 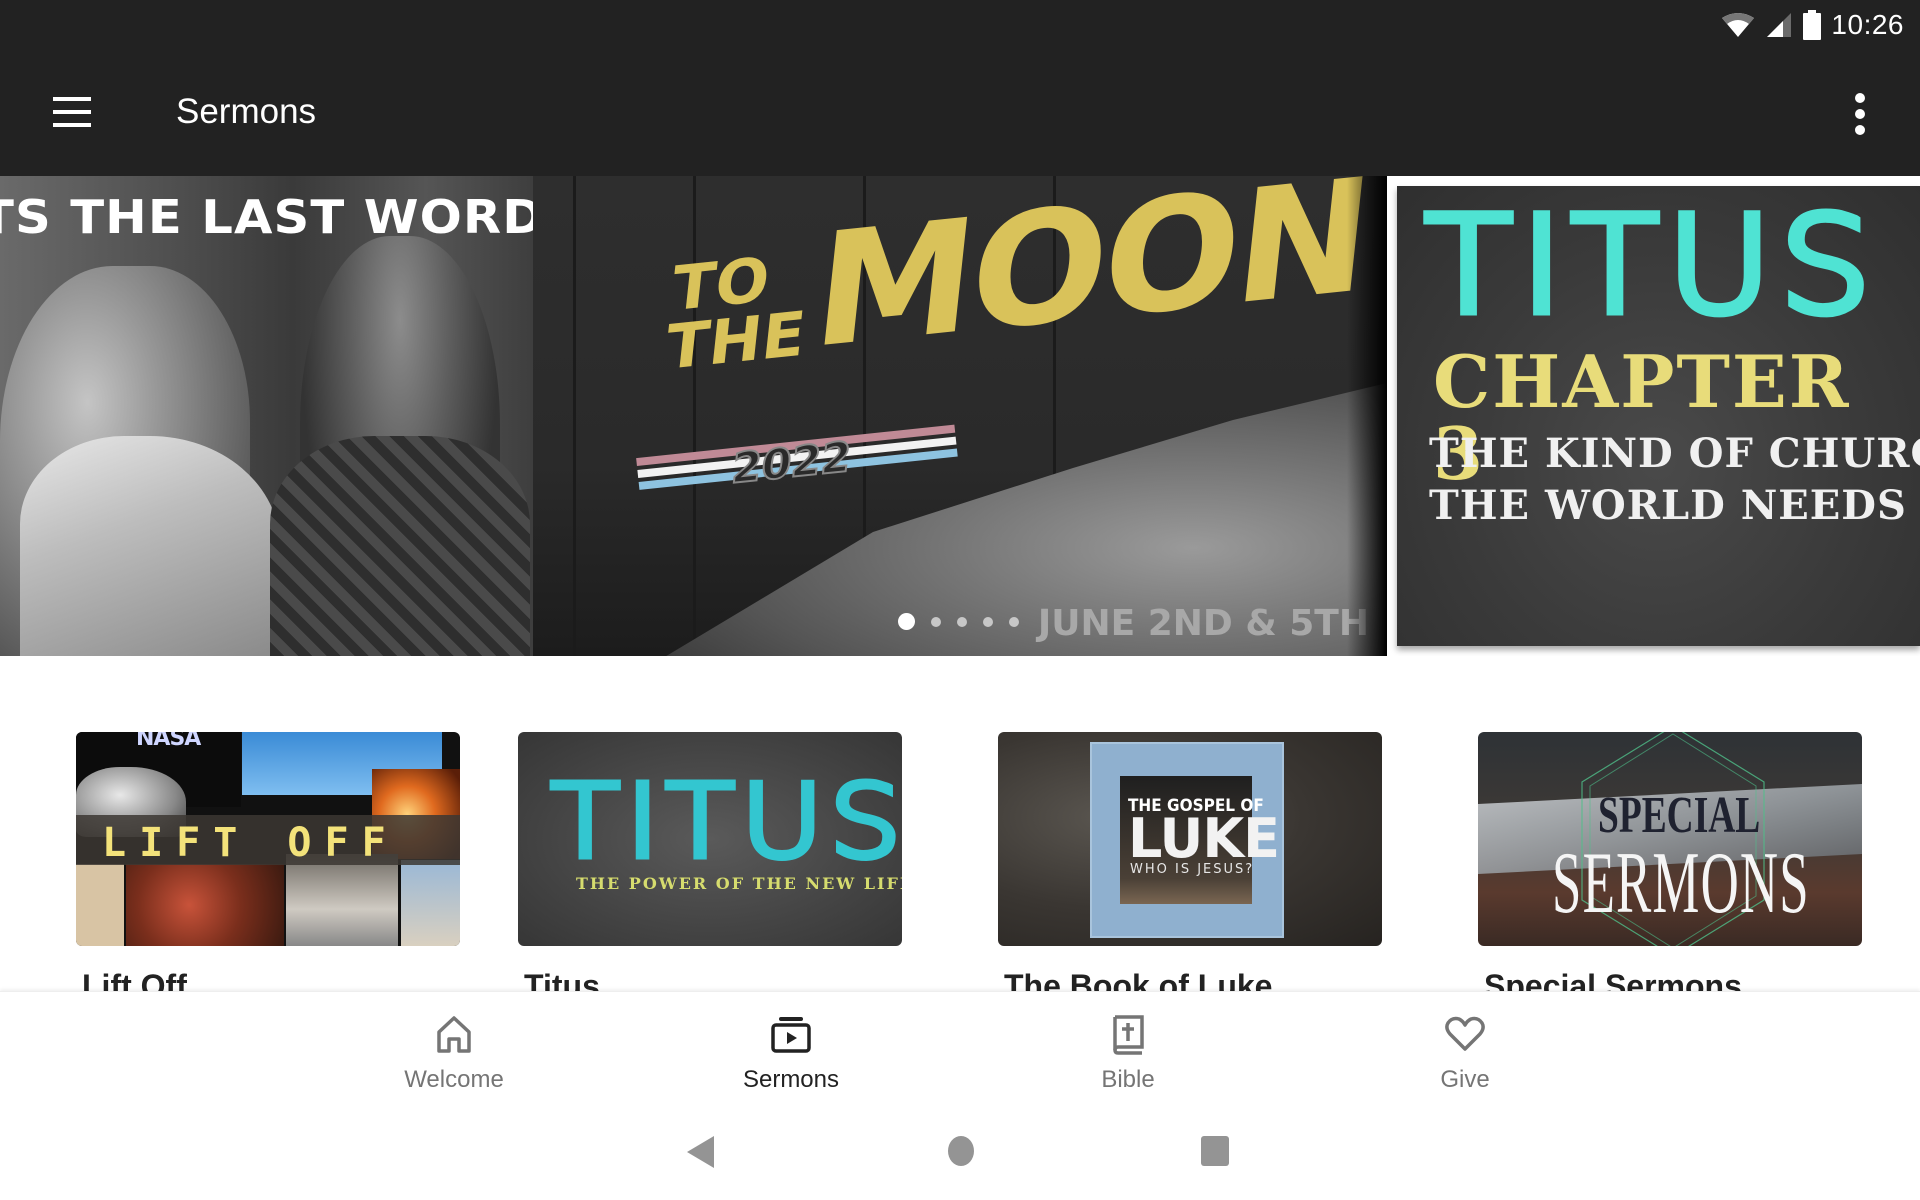 I want to click on recents-icon, so click(x=1215, y=1153).